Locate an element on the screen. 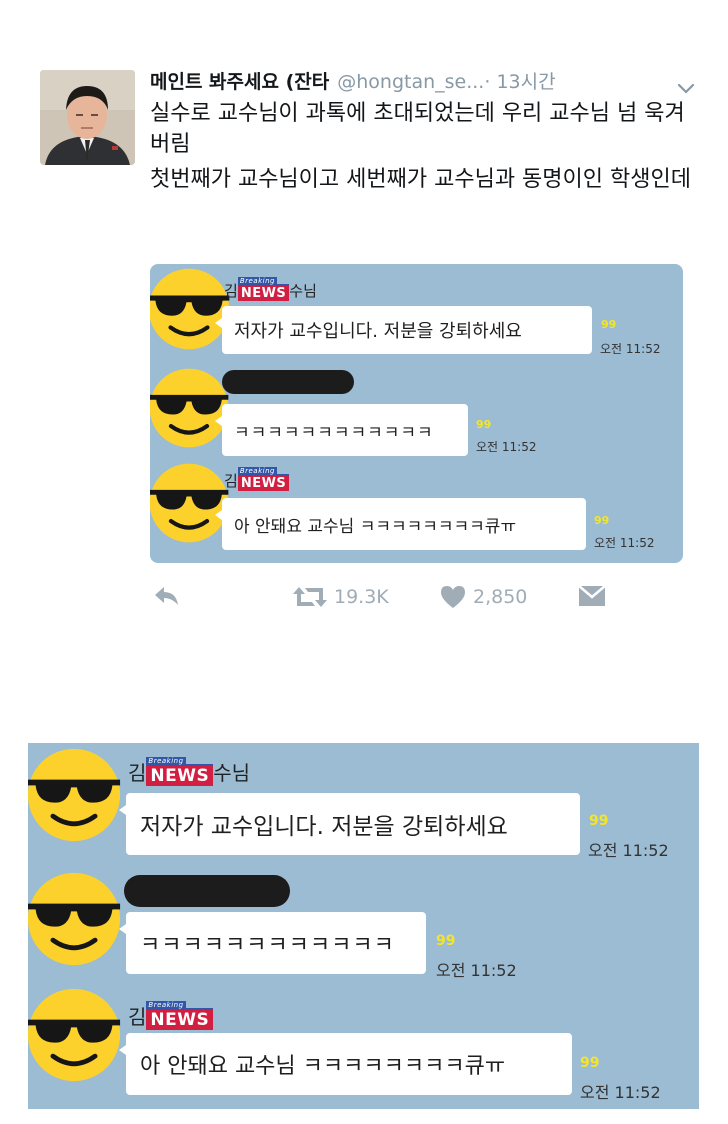 This screenshot has width=728, height=1124. retweet-icon is located at coordinates (310, 597).